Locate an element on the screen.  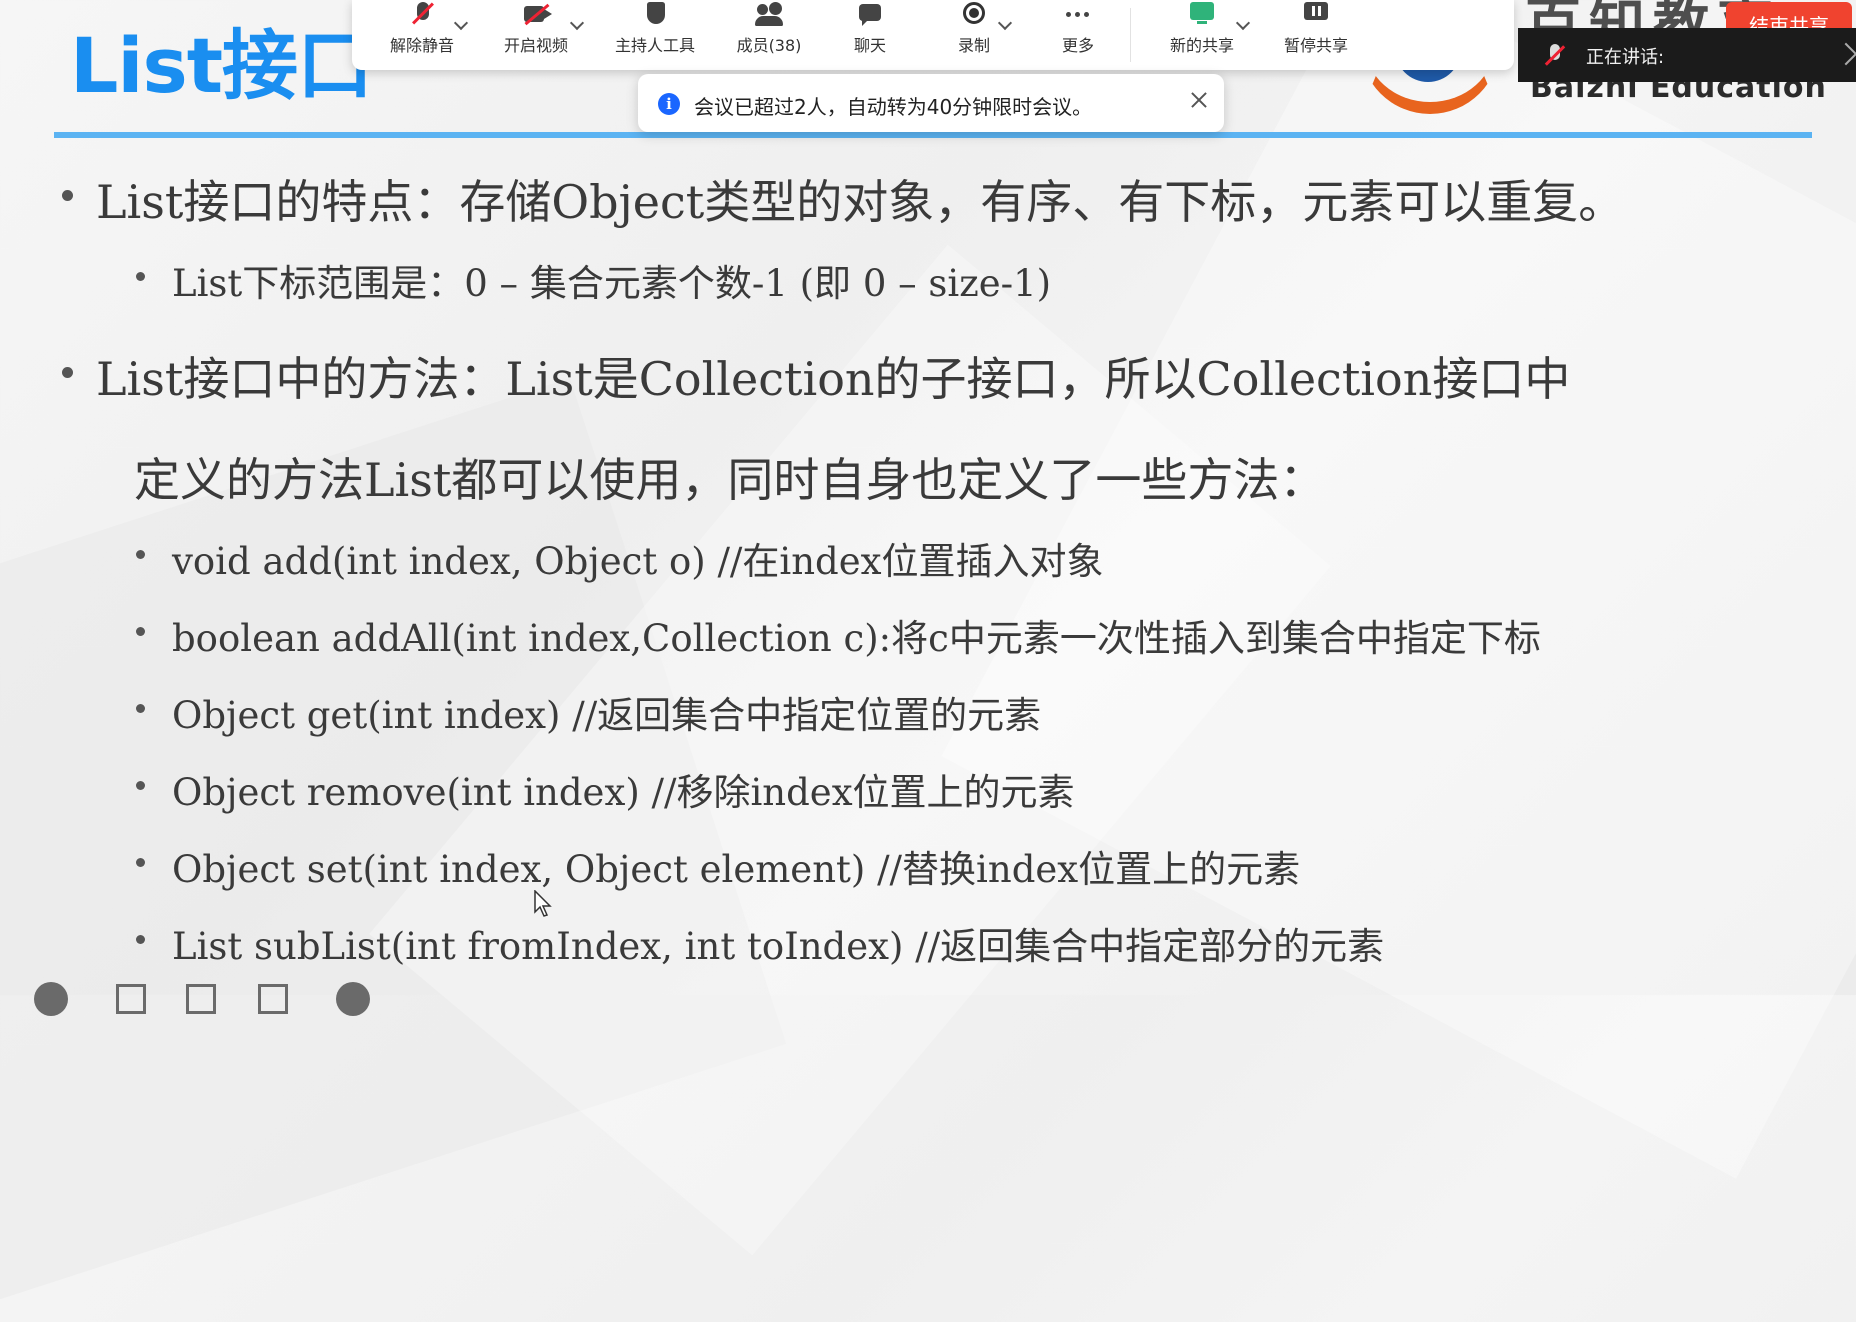
record-label: 录制 is located at coordinates (973, 45).